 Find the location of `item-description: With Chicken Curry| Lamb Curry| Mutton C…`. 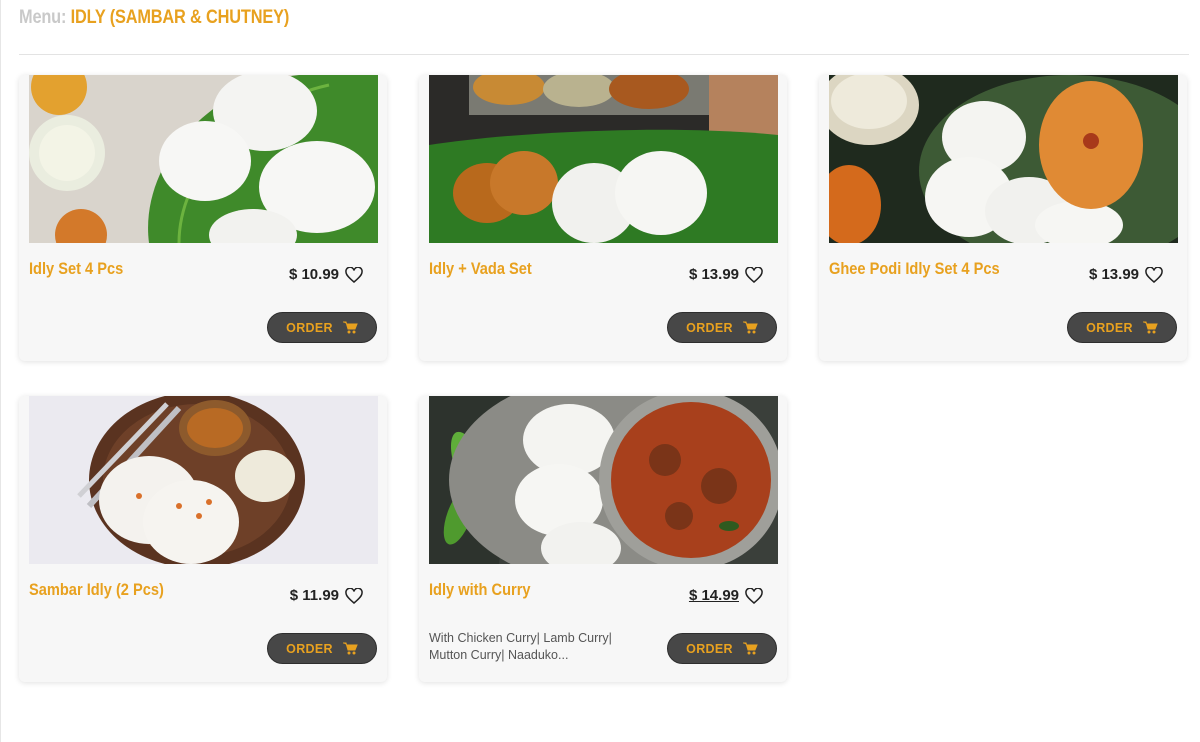

item-description: With Chicken Curry| Lamb Curry| Mutton C… is located at coordinates (520, 646).